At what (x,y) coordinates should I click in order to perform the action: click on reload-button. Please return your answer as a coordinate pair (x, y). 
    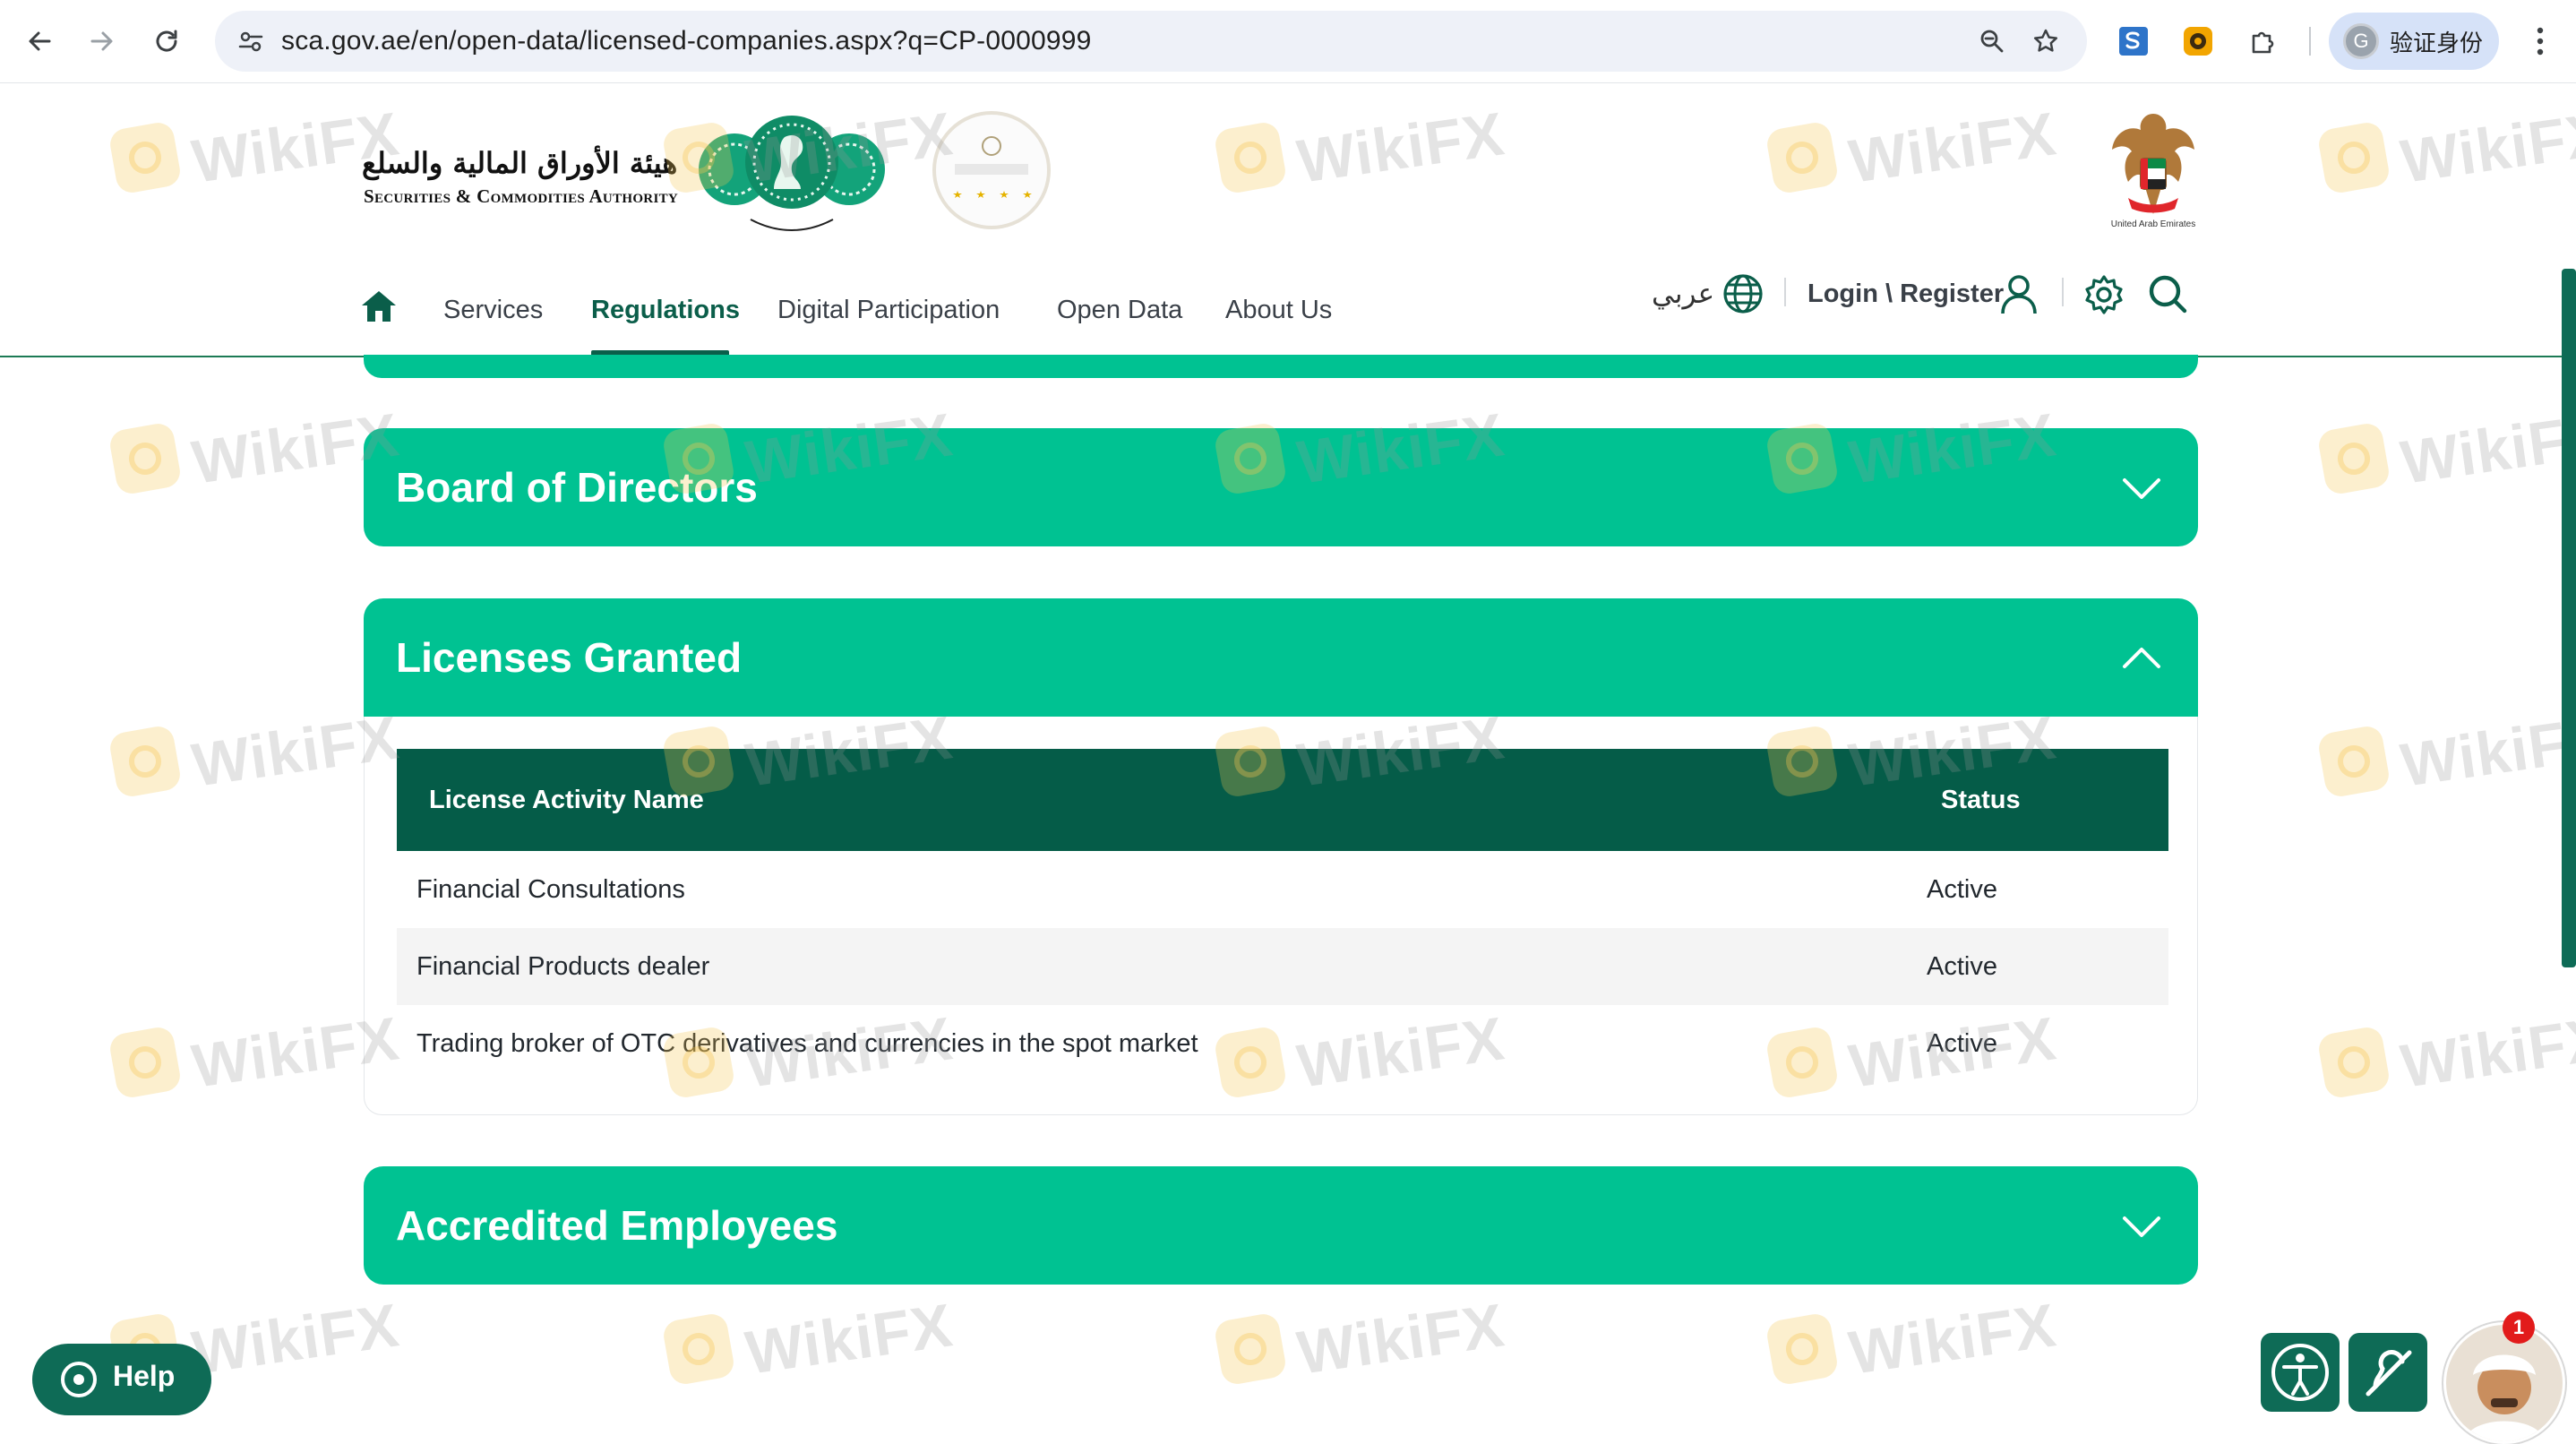
    Looking at the image, I should click on (166, 41).